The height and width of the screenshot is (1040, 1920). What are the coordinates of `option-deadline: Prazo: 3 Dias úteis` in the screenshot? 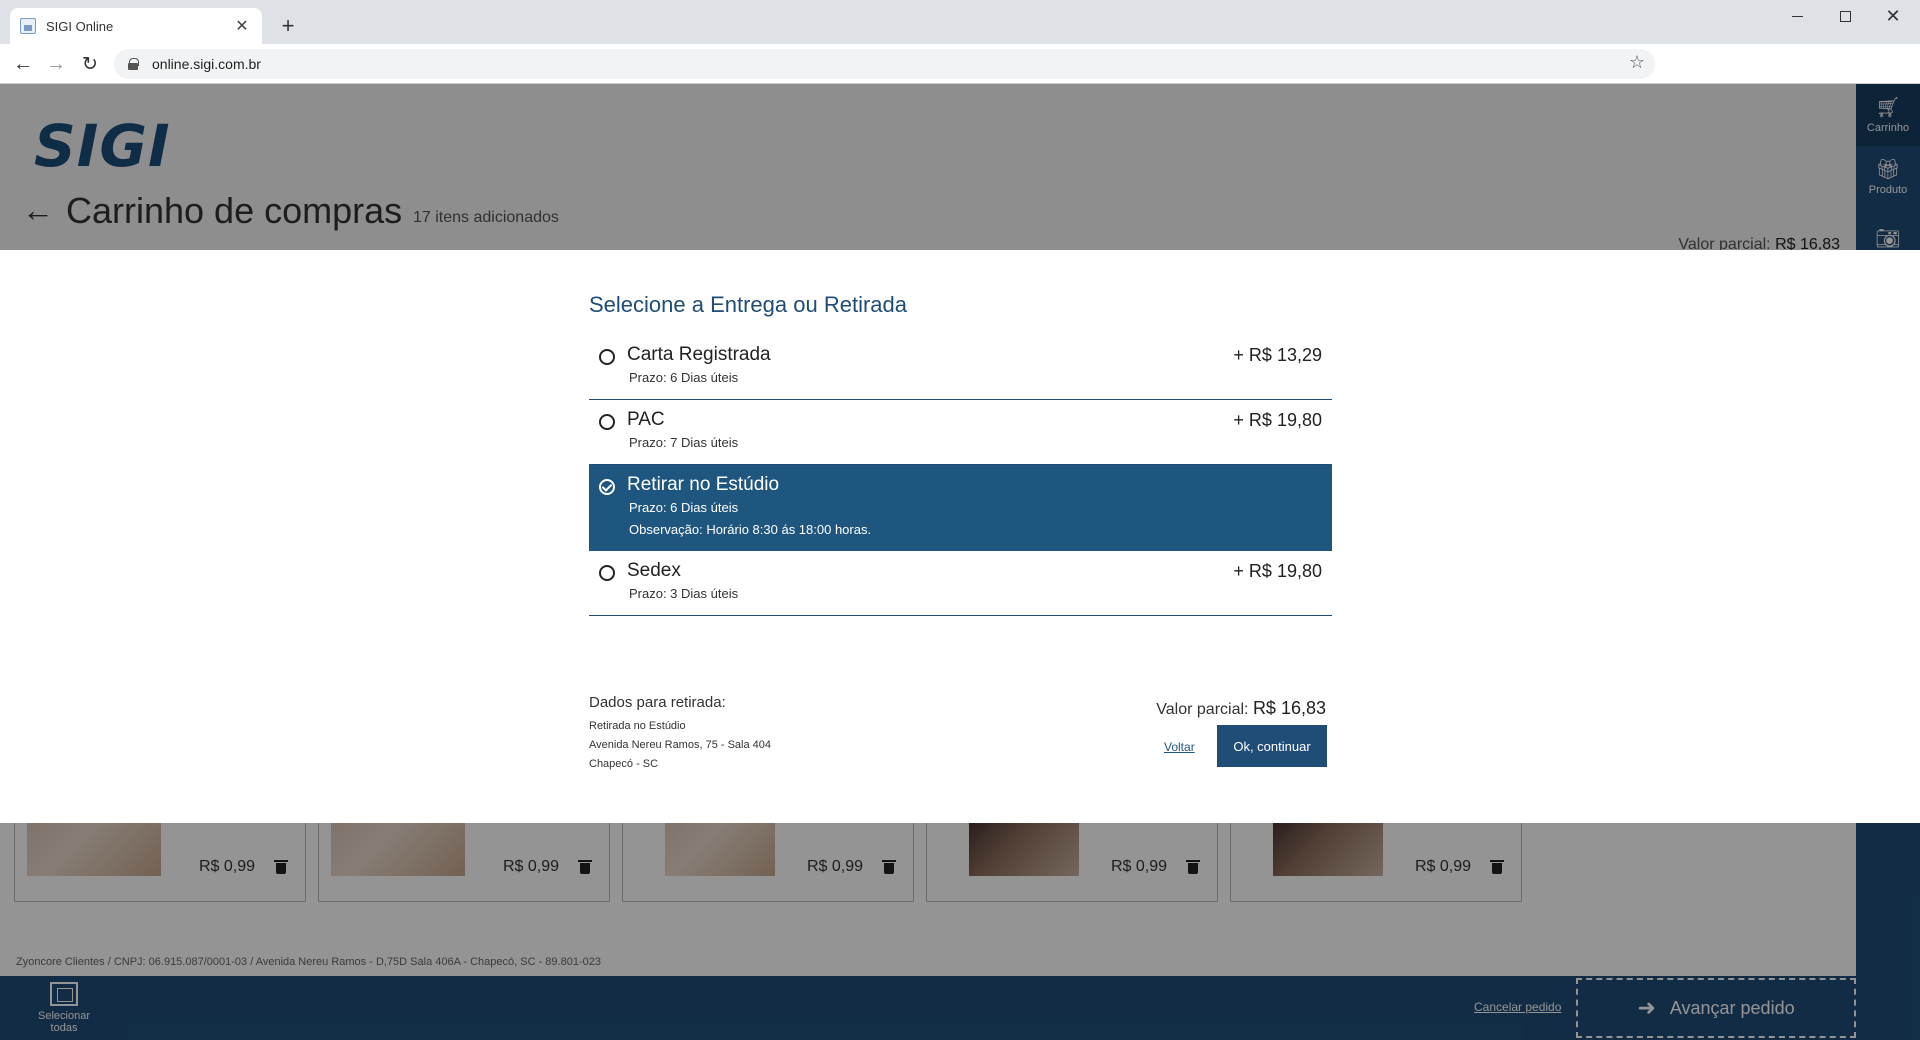 It's located at (684, 593).